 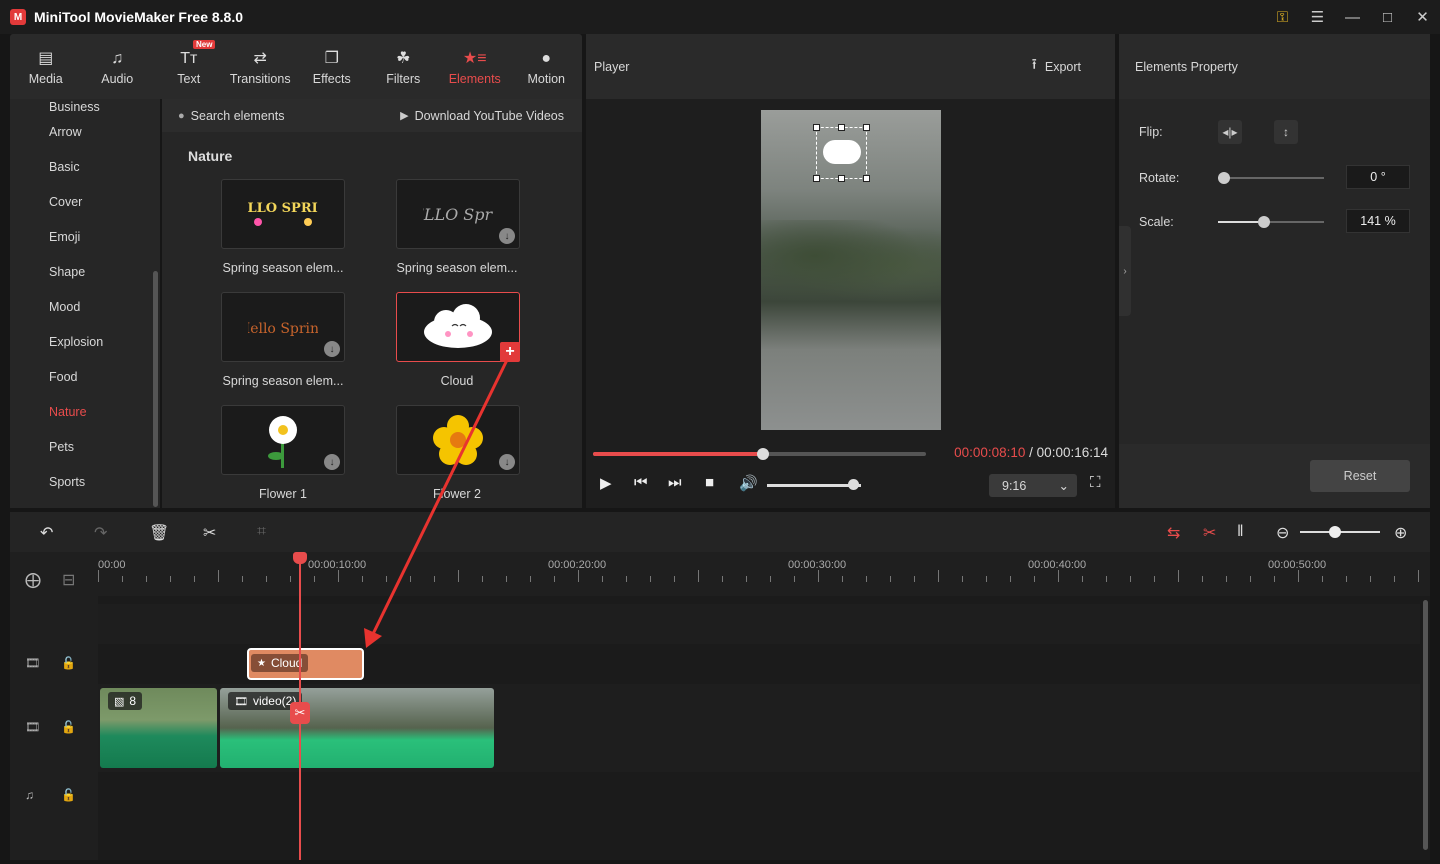 What do you see at coordinates (155, 389) in the screenshot?
I see `category-scrollbar` at bounding box center [155, 389].